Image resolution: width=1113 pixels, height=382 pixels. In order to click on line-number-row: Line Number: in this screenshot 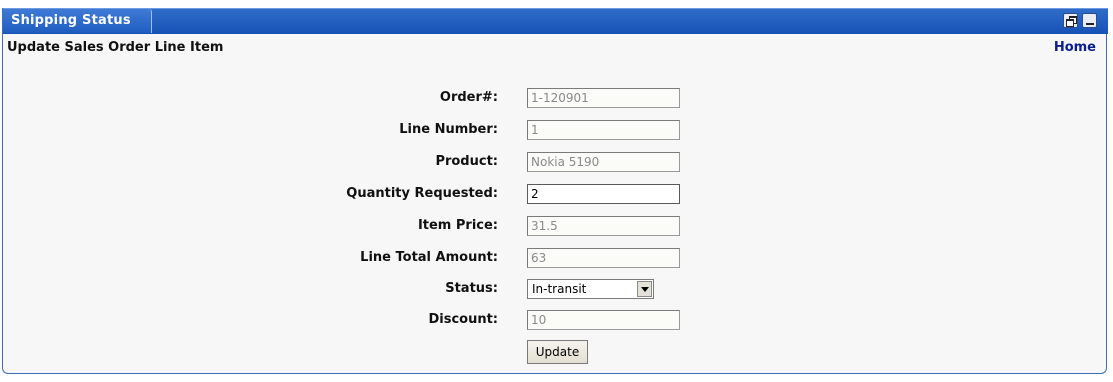, I will do `click(553, 130)`.